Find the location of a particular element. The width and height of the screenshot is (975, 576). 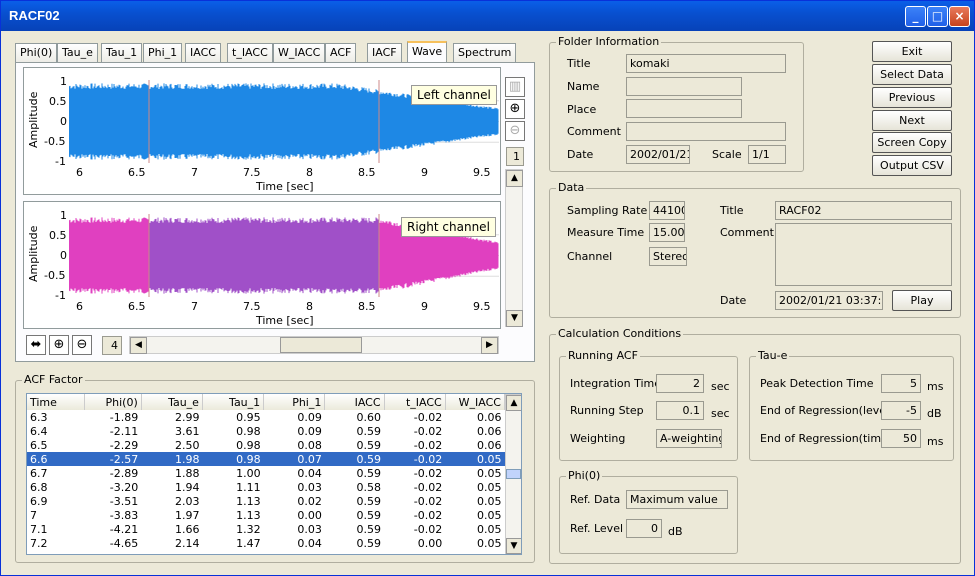

table-row: 7 -3.83 1.97 1.13 0.00 0.59 -0.02 0.05 is located at coordinates (266, 515).